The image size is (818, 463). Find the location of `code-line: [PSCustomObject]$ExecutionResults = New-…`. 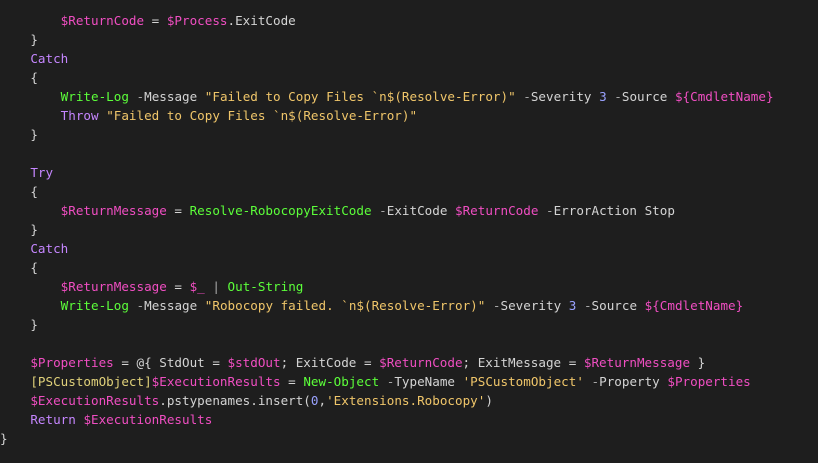

code-line: [PSCustomObject]$ExecutionResults = New-… is located at coordinates (387, 381).